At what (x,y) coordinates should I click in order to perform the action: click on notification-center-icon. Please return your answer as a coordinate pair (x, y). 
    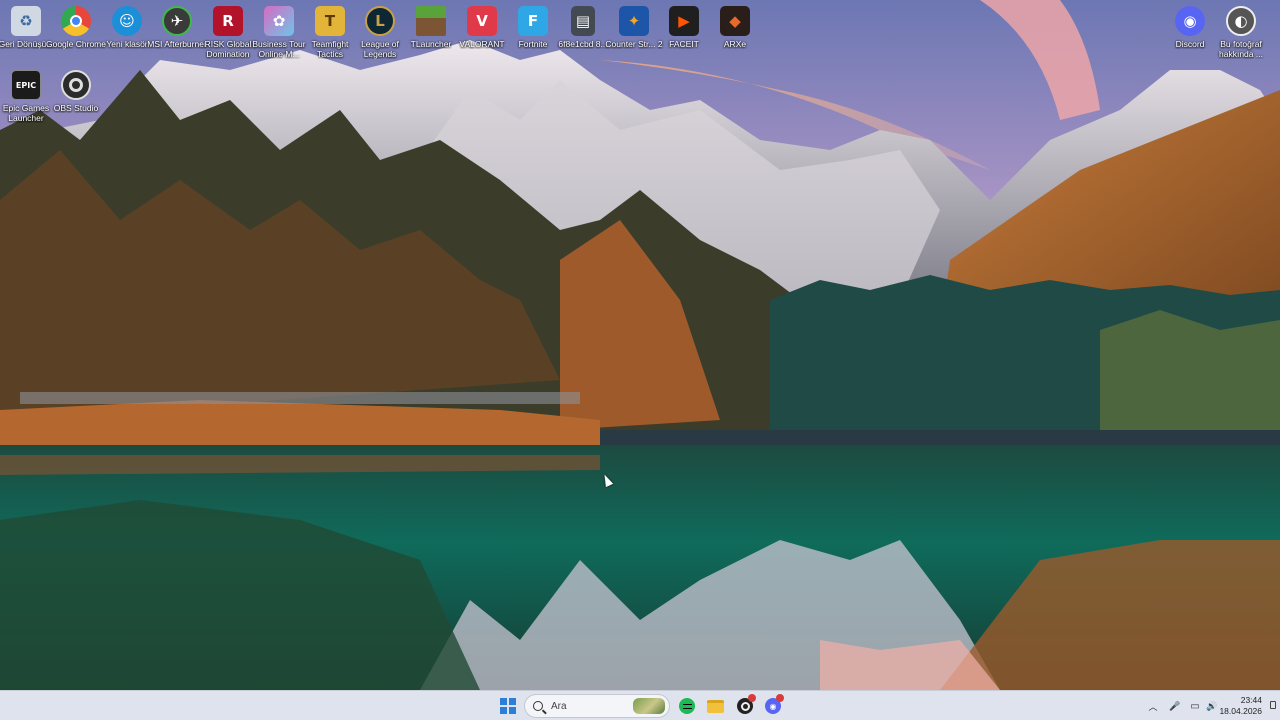
    Looking at the image, I should click on (1273, 705).